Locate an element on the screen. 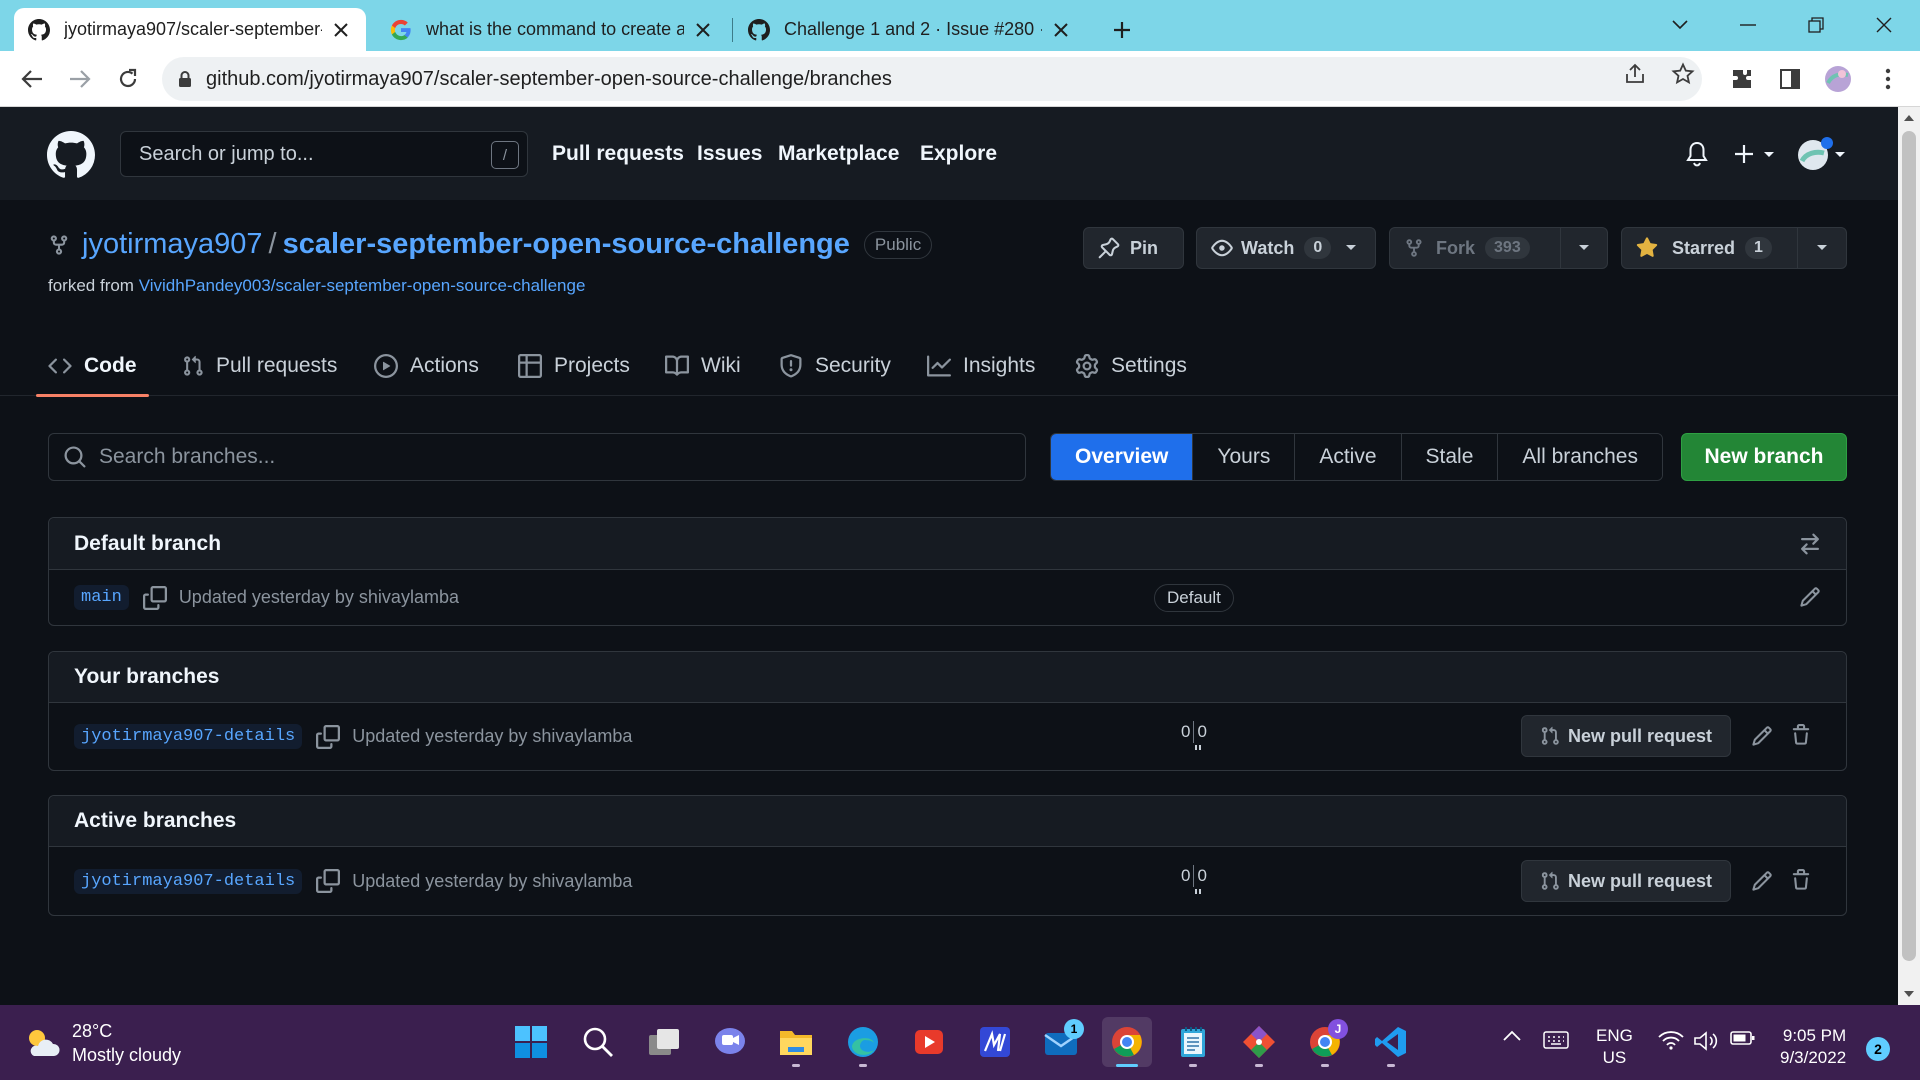 This screenshot has height=1080, width=1920. close-window-button is located at coordinates (1884, 25).